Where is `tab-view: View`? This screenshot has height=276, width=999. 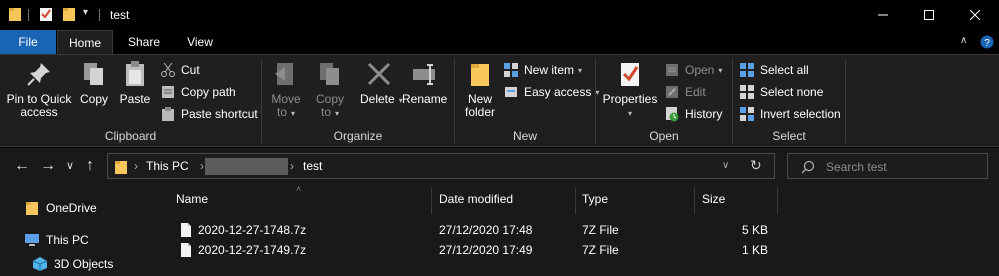
tab-view: View is located at coordinates (200, 42).